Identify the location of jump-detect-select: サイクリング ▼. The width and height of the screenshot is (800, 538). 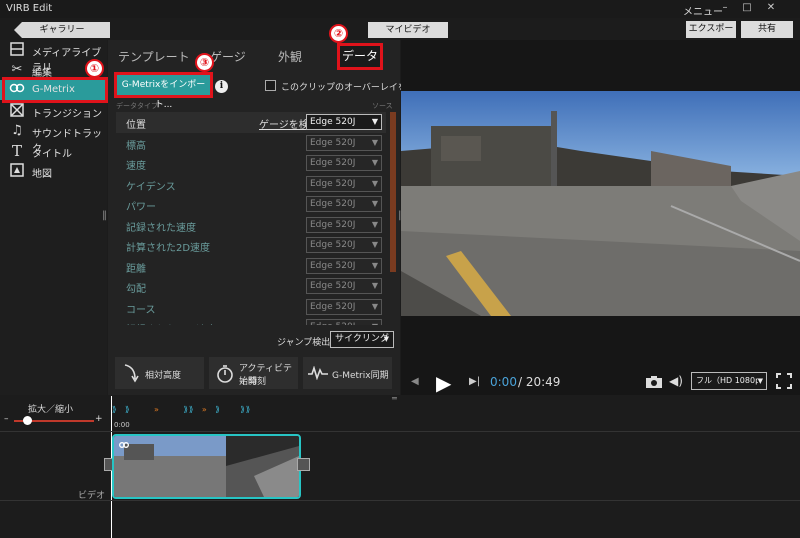
(362, 339).